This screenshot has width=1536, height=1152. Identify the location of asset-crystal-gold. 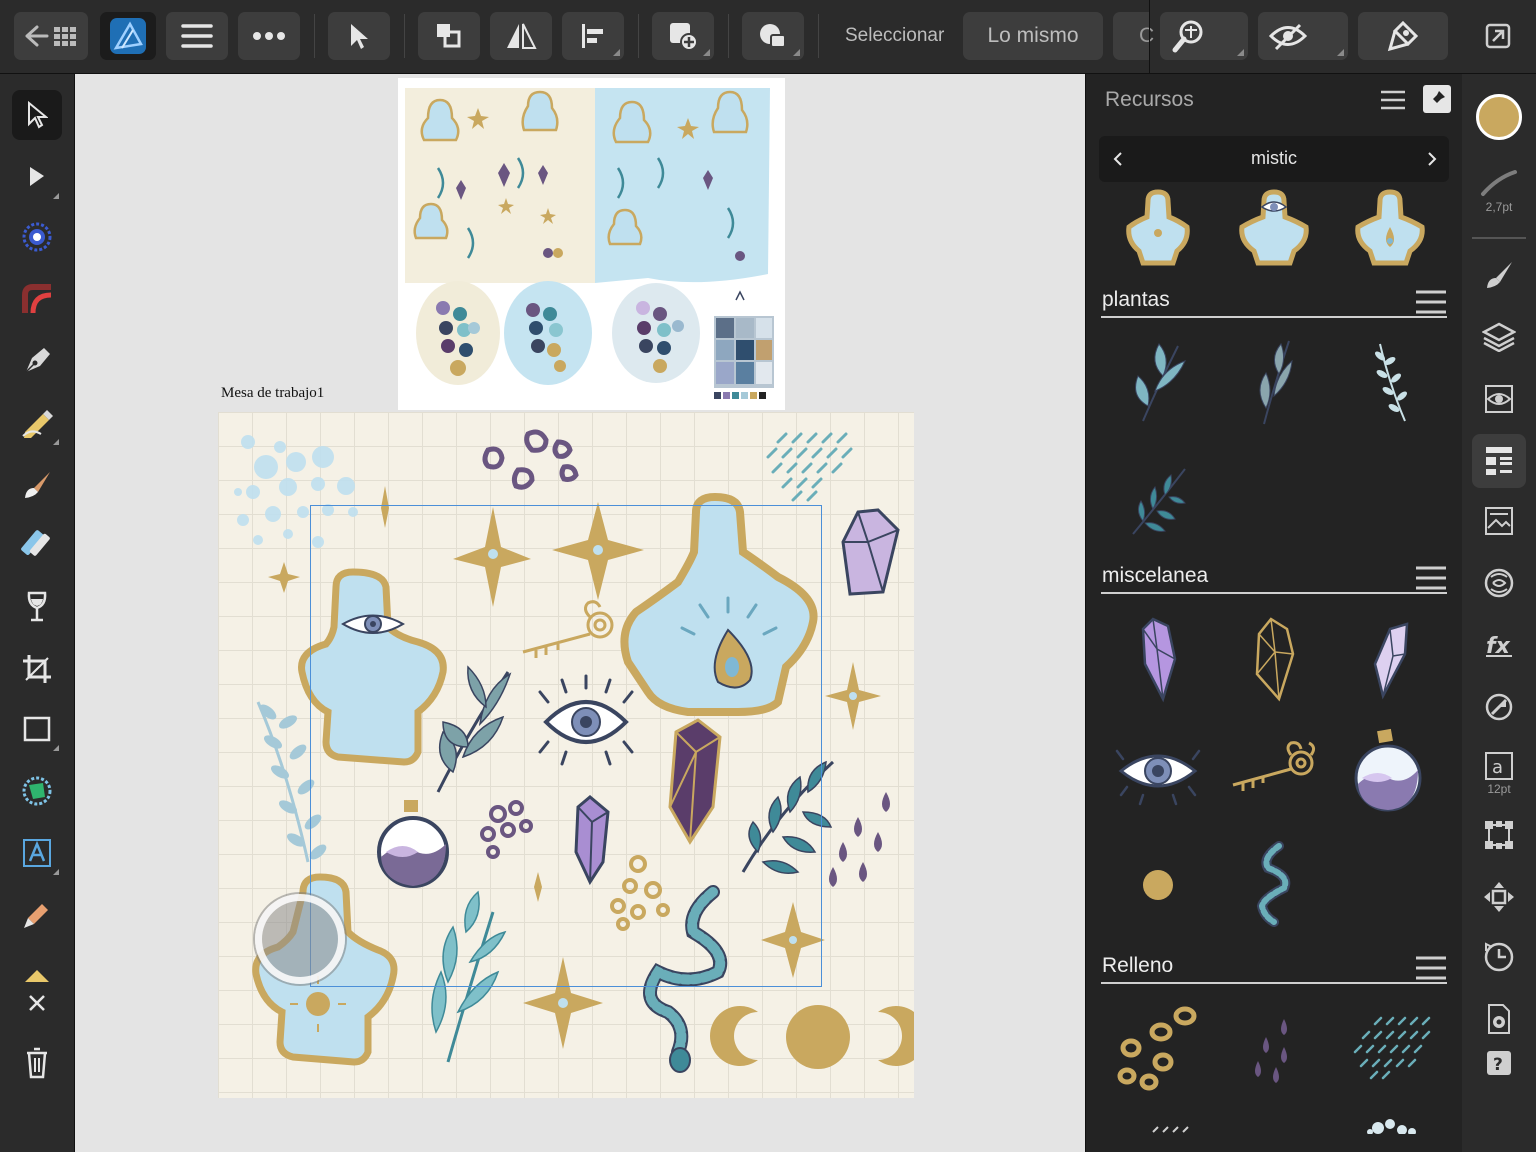
(1274, 659).